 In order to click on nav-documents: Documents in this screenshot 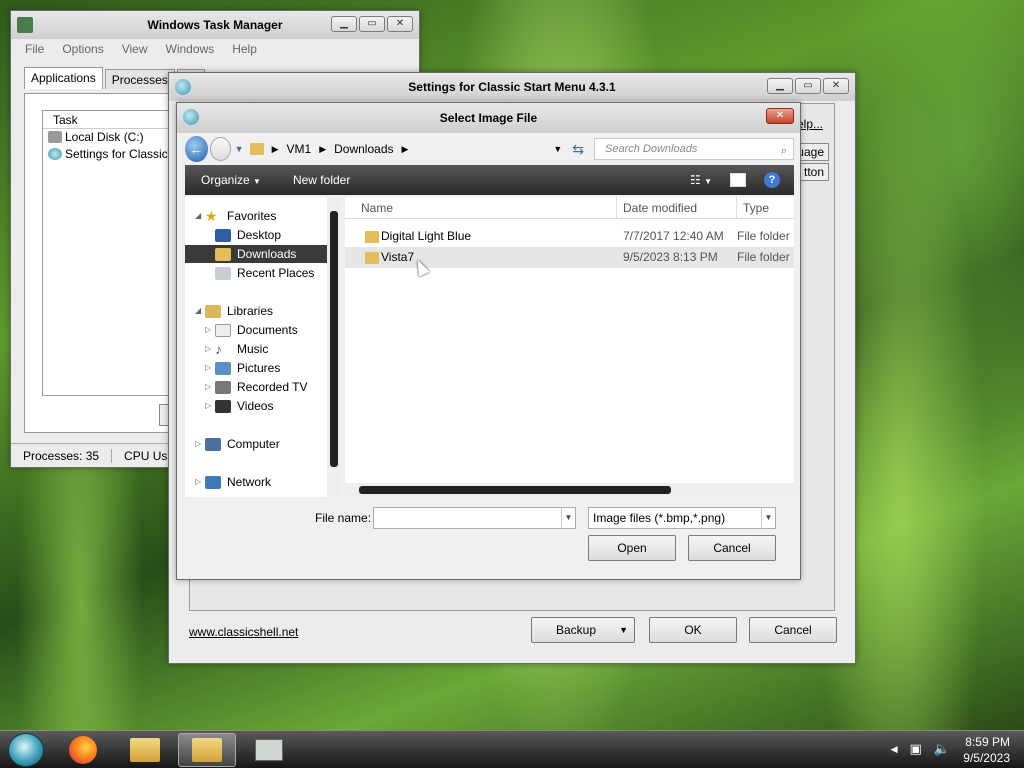, I will do `click(256, 330)`.